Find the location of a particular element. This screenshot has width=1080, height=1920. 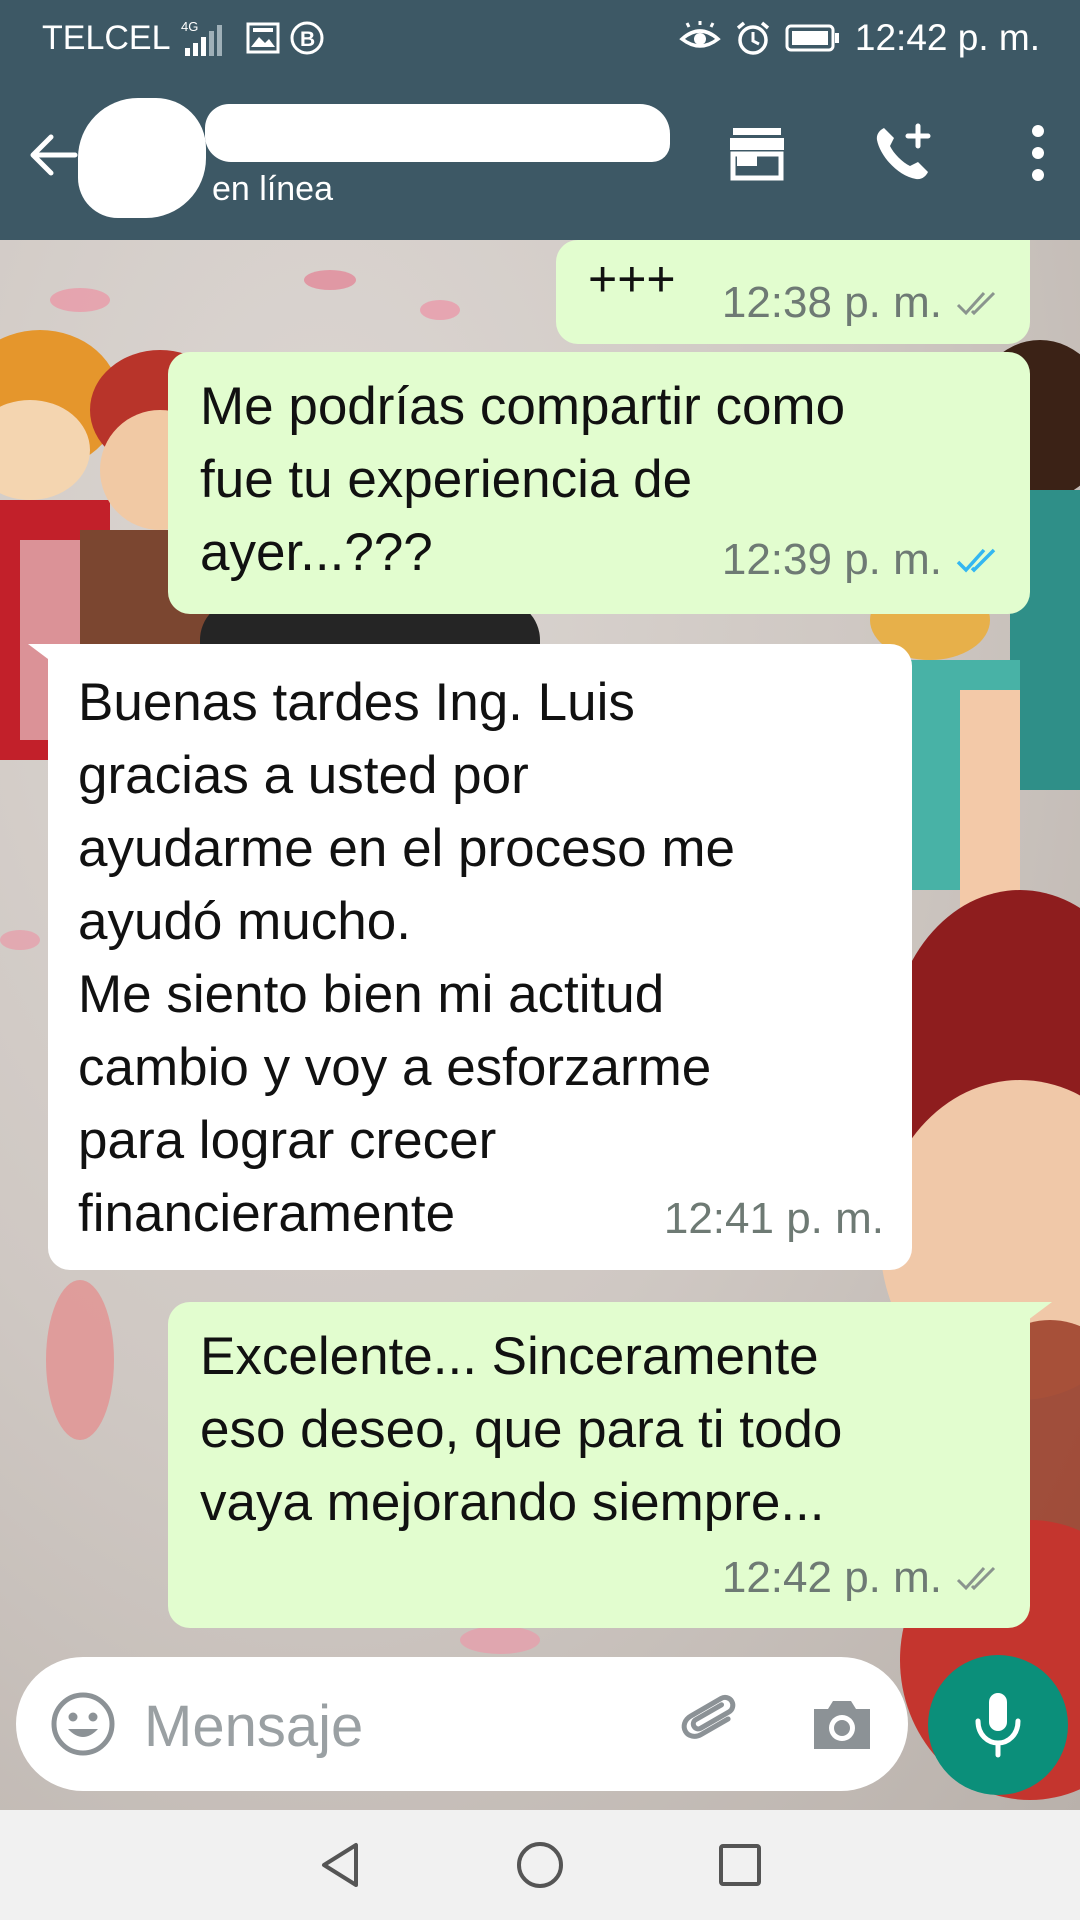

attach-icon is located at coordinates (708, 1716).